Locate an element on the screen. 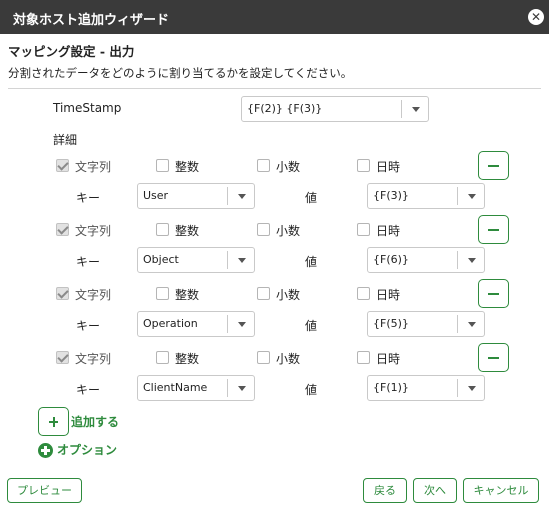 The height and width of the screenshot is (510, 549). key-select-value: Operation is located at coordinates (170, 323).